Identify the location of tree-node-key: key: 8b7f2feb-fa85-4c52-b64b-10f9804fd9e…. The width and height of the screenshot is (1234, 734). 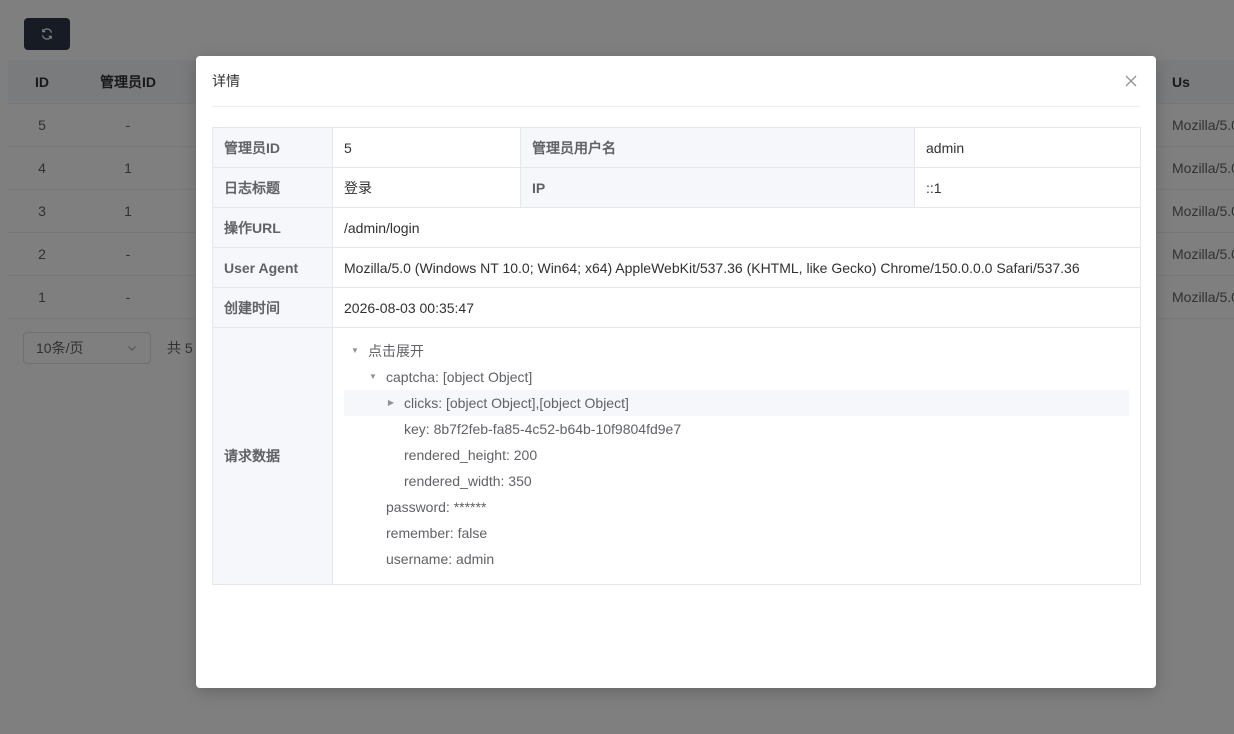
(736, 429).